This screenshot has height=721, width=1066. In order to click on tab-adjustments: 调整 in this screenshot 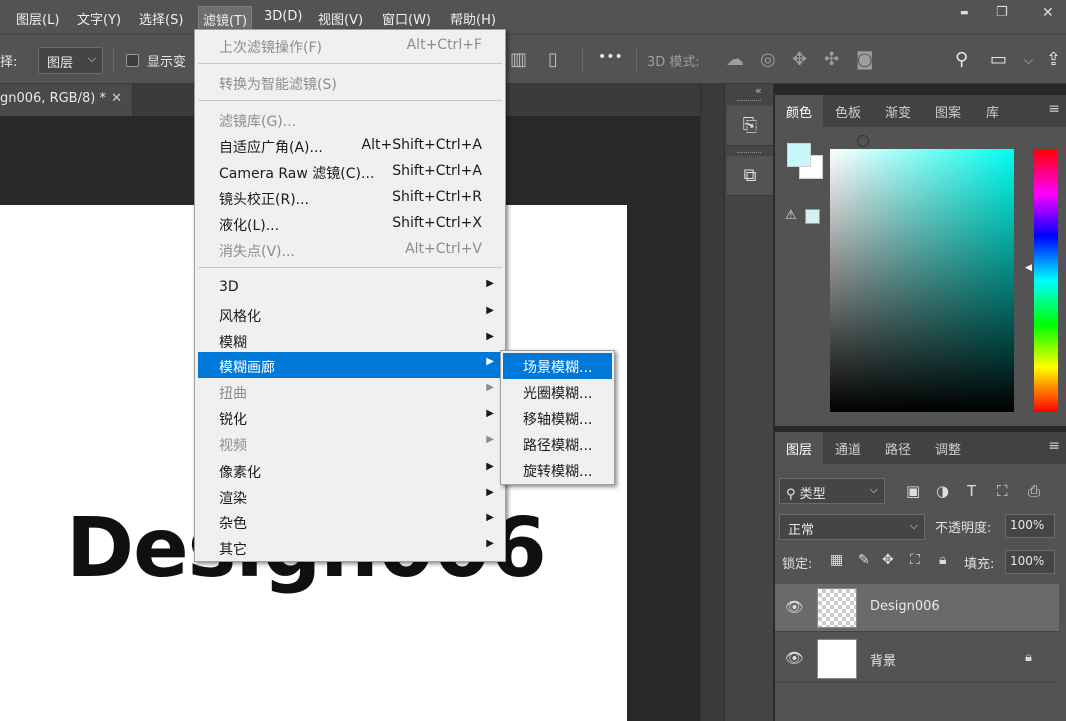, I will do `click(948, 448)`.